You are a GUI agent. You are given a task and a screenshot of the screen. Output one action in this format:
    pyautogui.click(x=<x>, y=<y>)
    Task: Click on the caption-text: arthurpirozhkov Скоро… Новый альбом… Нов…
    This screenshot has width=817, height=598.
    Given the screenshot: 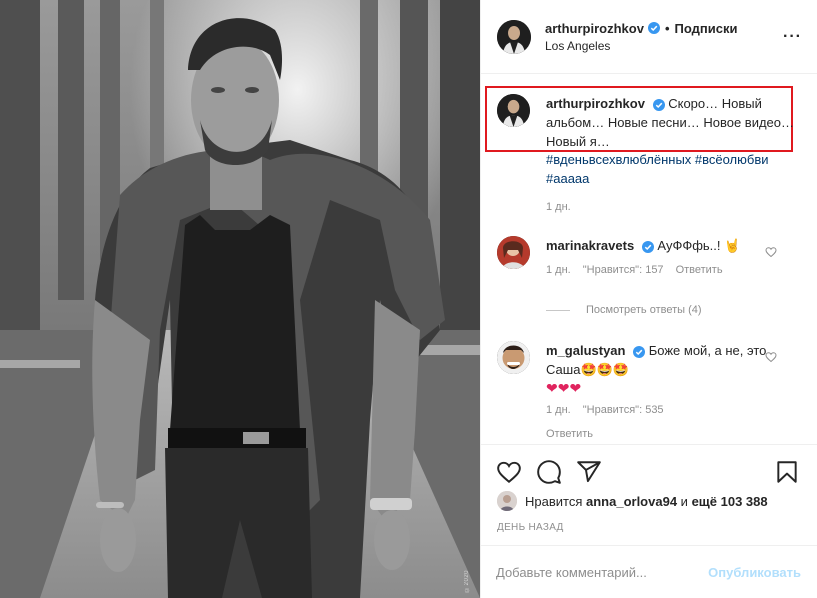 What is the action you would take?
    pyautogui.click(x=671, y=122)
    